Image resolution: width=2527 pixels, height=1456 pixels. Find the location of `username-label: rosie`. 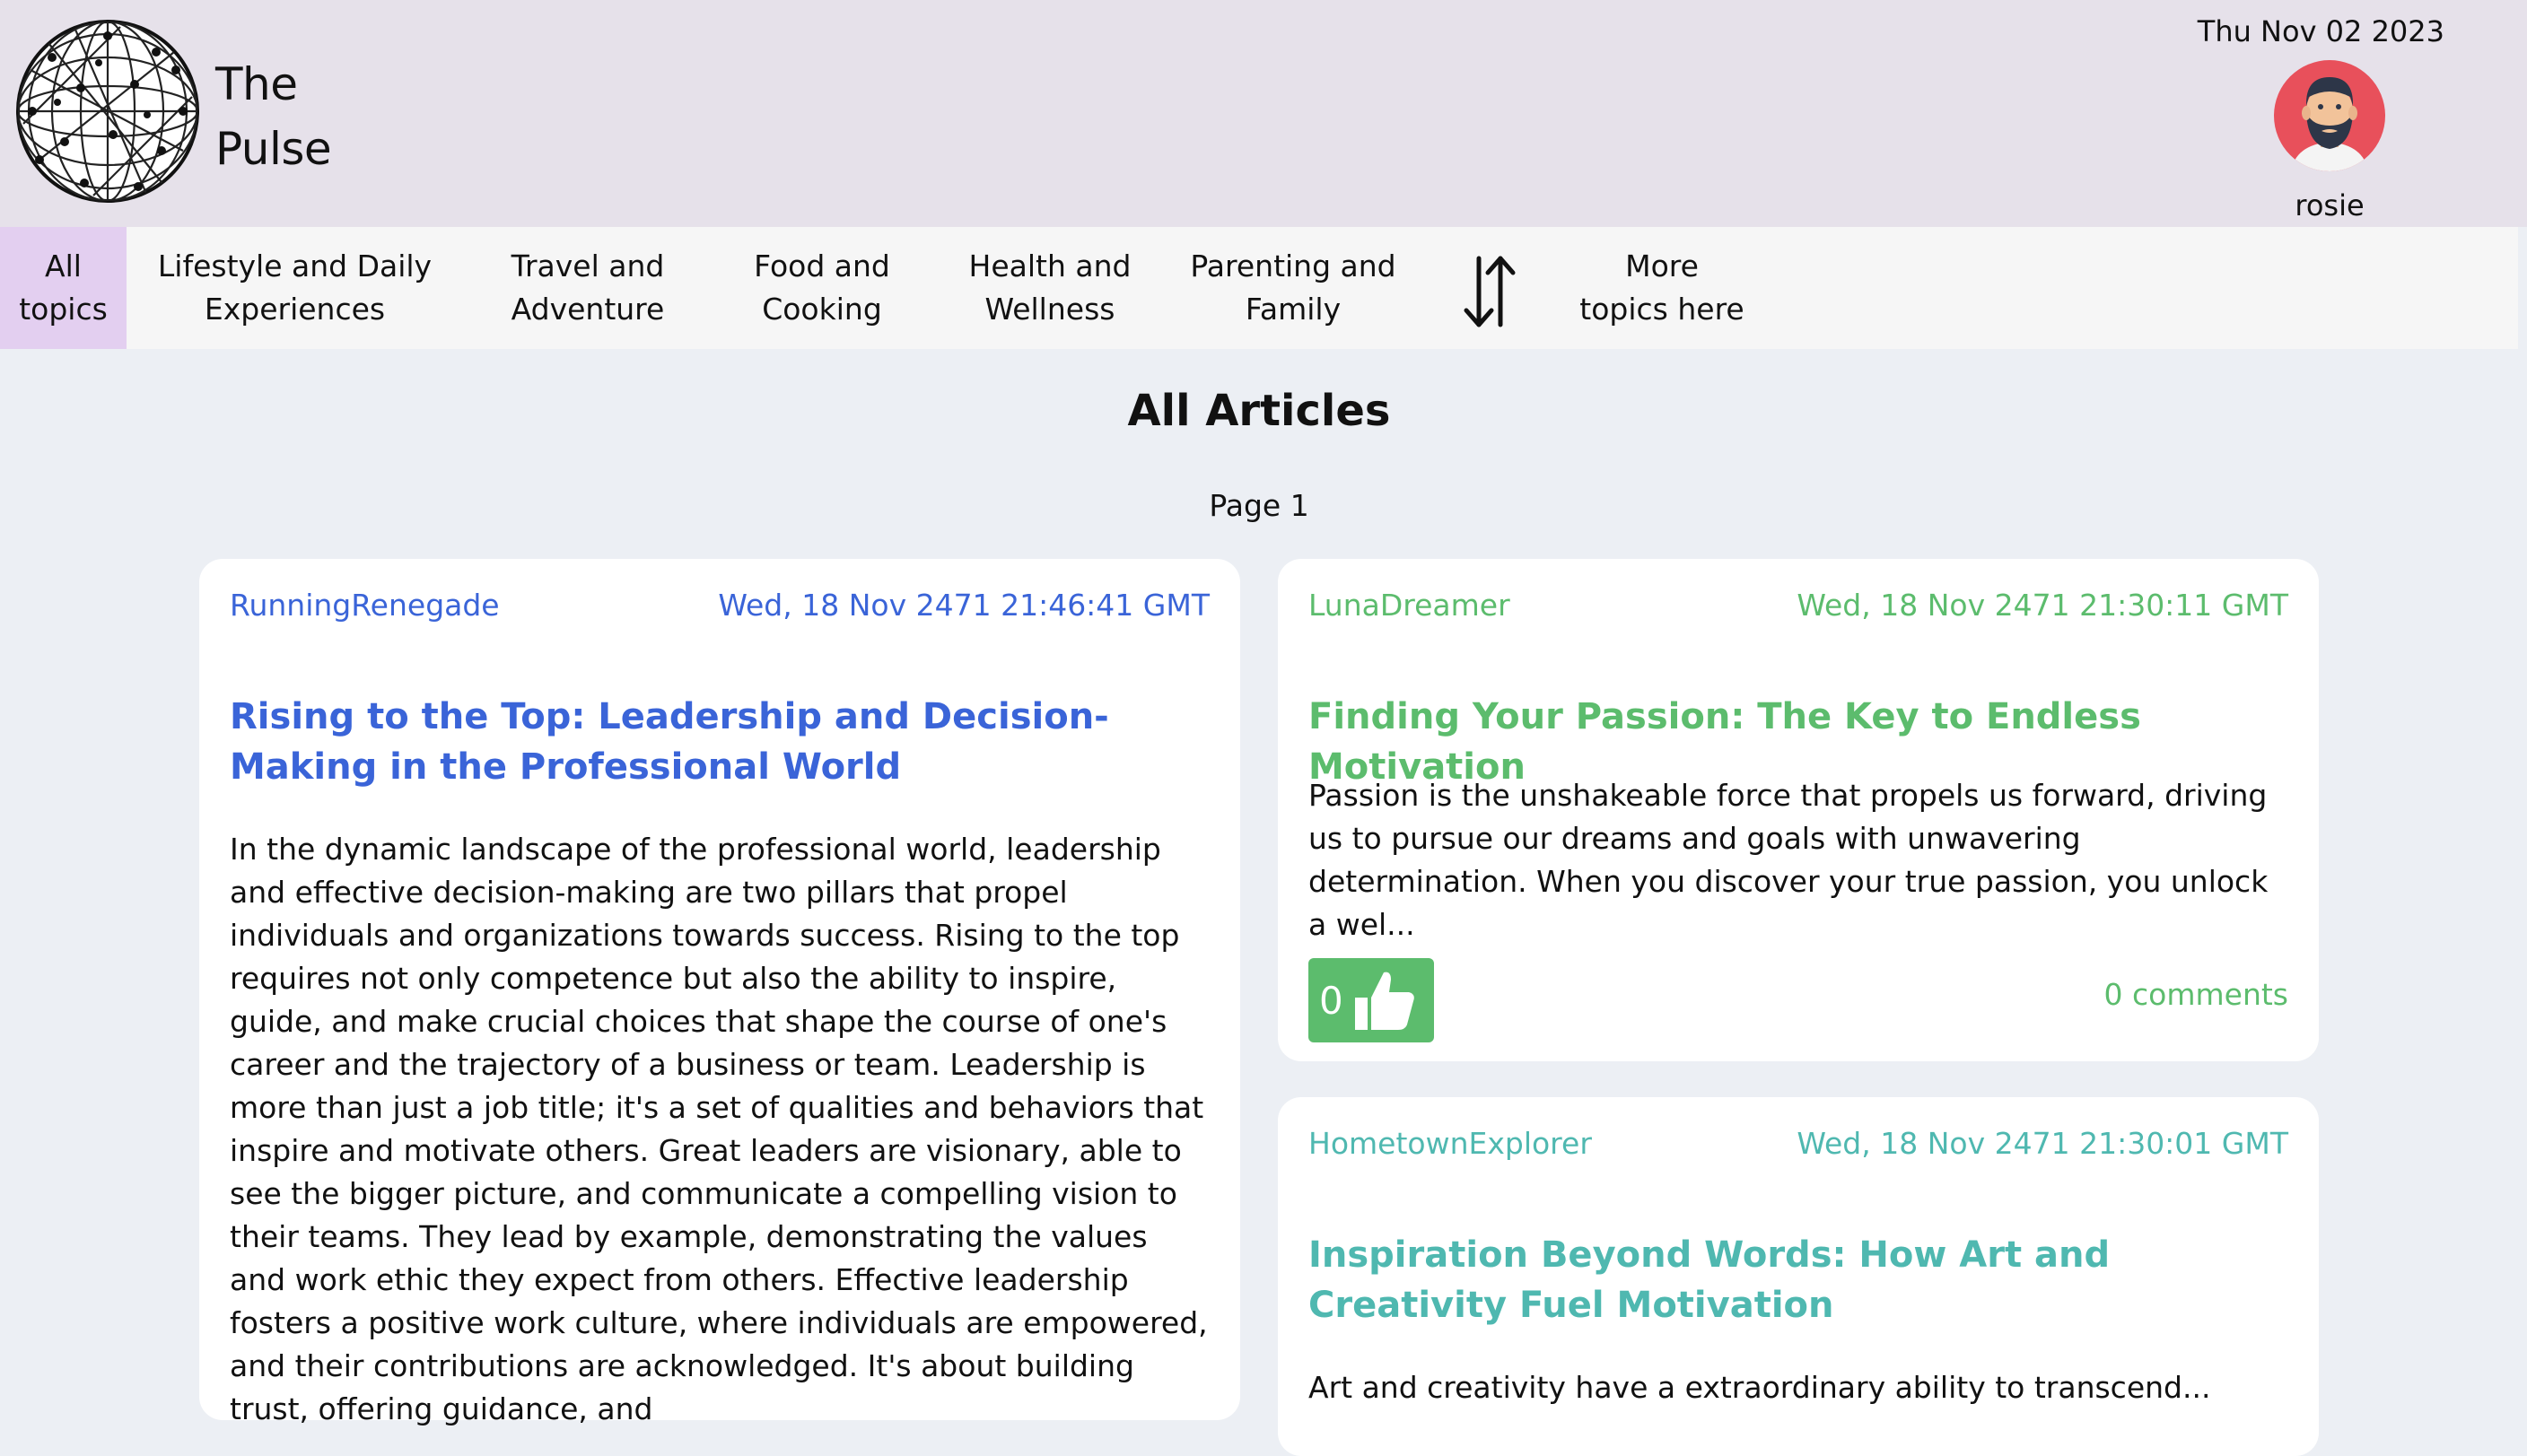

username-label: rosie is located at coordinates (2329, 205).